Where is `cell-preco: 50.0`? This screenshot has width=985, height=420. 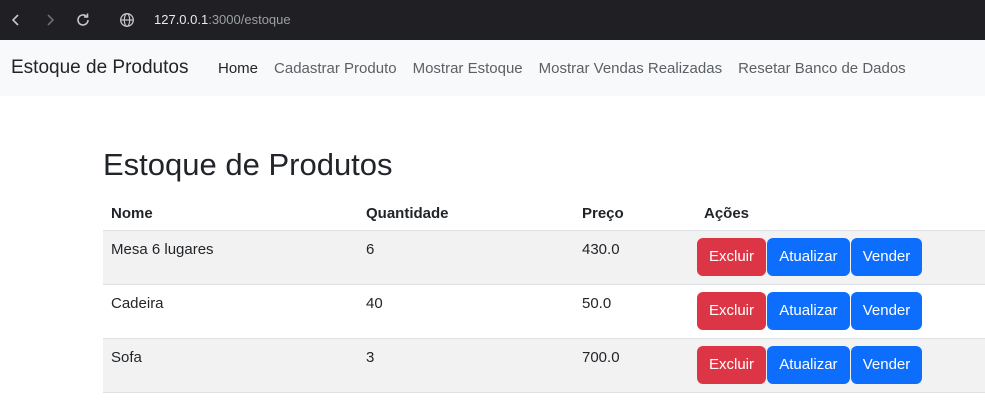
cell-preco: 50.0 is located at coordinates (635, 311).